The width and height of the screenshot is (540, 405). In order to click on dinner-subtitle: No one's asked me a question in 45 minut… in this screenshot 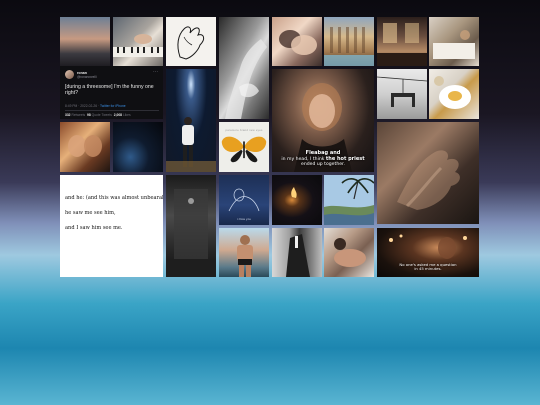, I will do `click(428, 267)`.